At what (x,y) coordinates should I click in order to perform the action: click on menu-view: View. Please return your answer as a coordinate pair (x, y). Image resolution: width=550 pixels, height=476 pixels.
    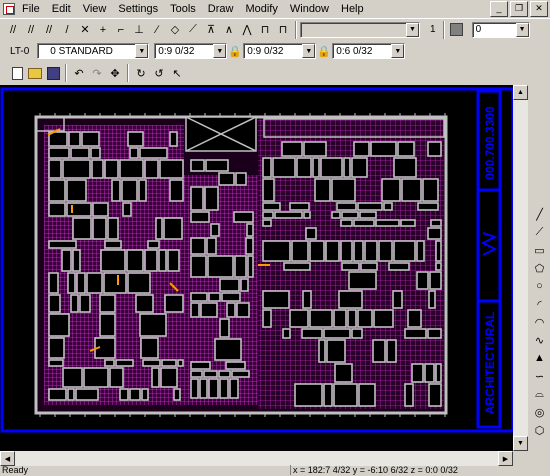
    Looking at the image, I should click on (95, 9).